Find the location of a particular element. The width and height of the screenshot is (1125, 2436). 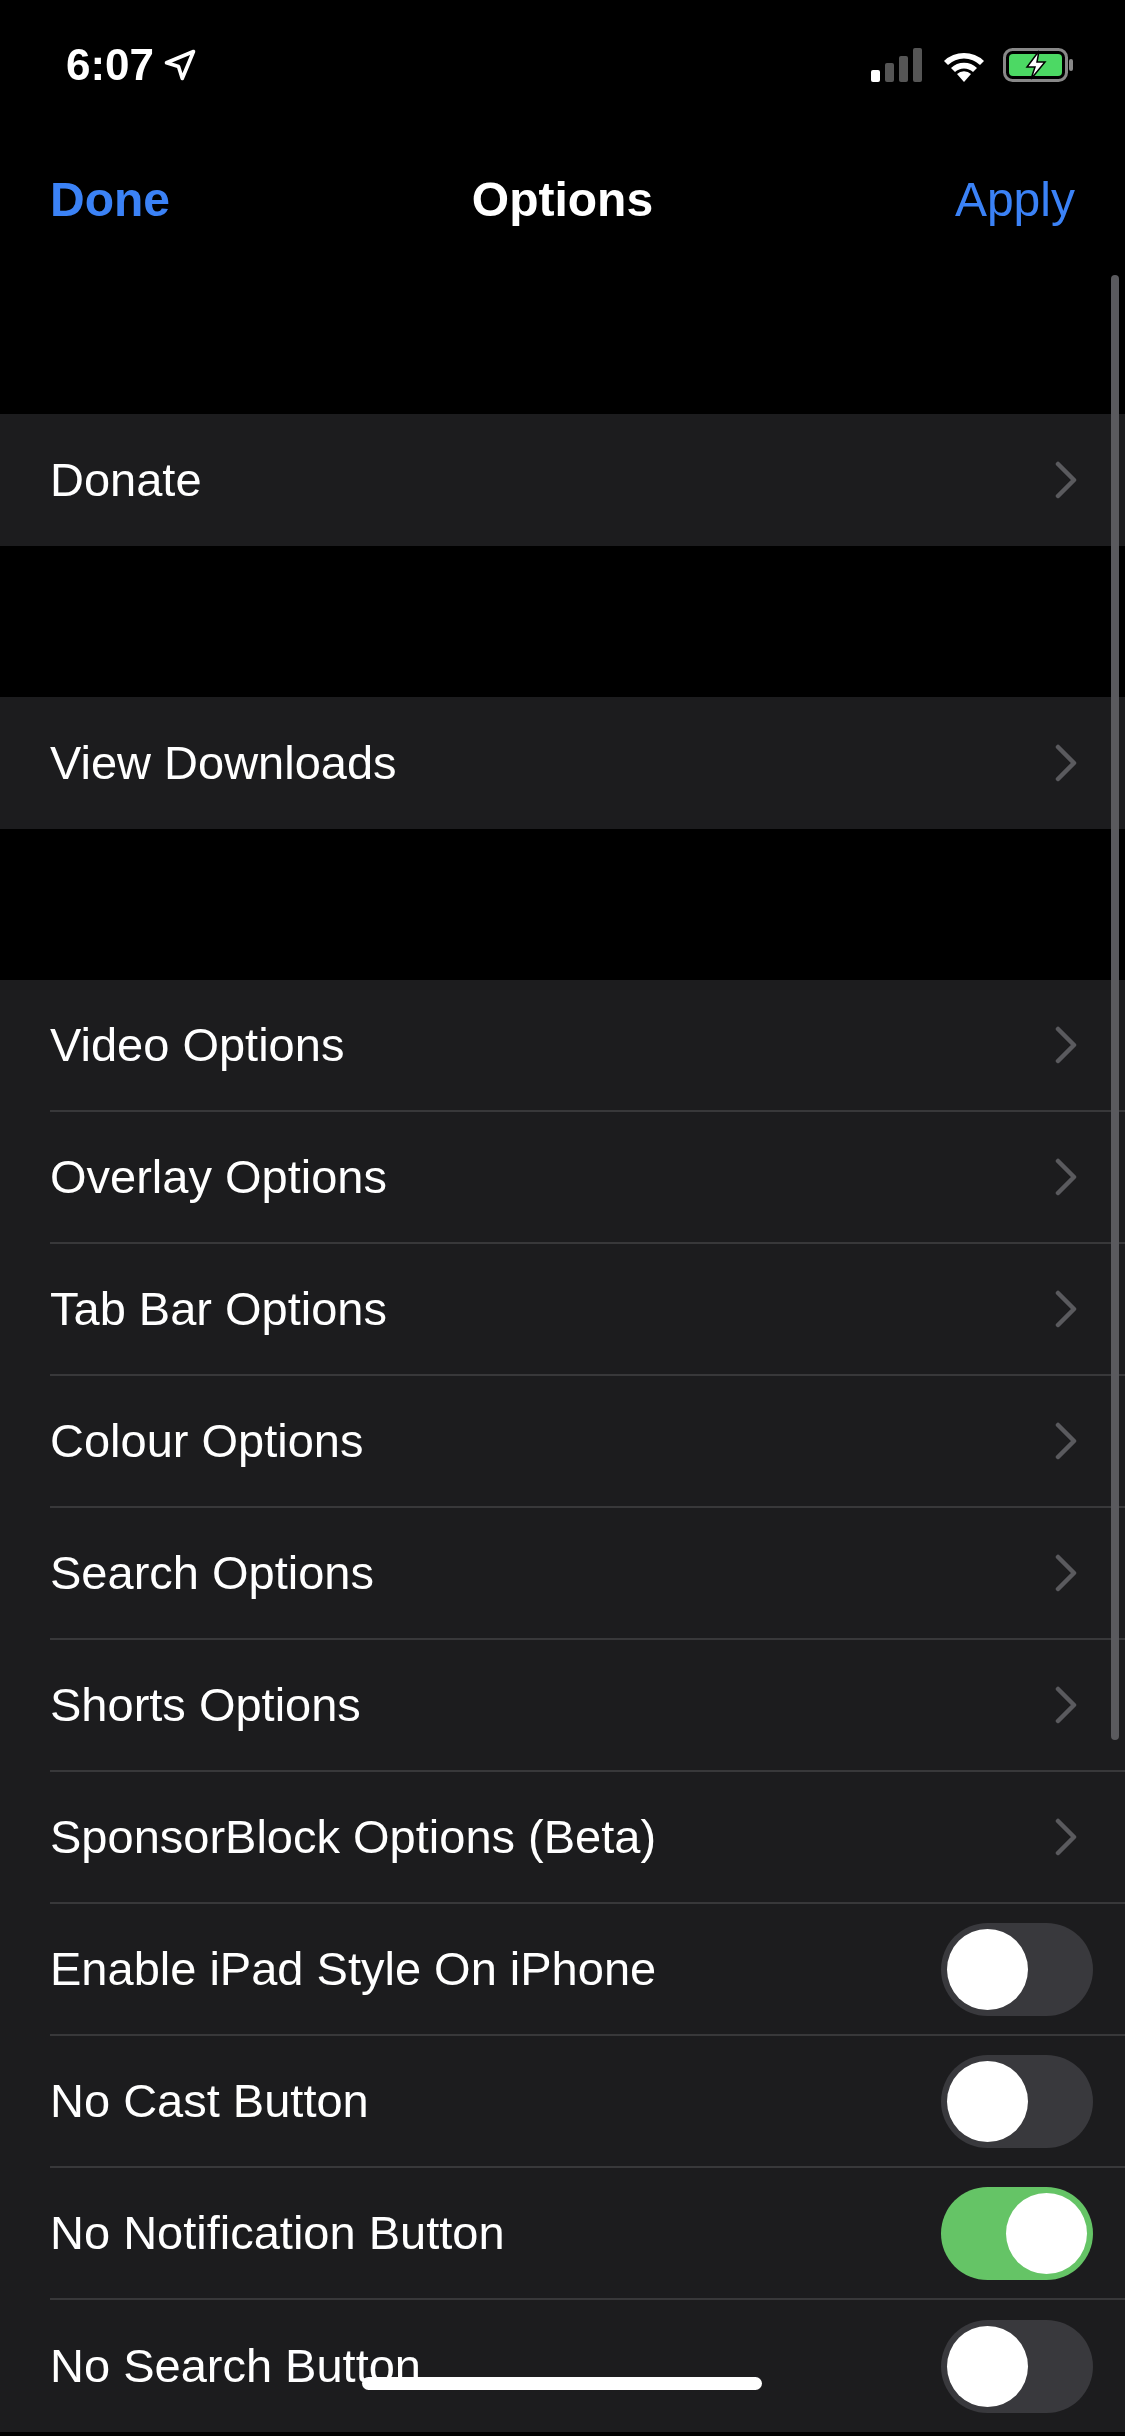

option-label: No Notification Button is located at coordinates (277, 2232).